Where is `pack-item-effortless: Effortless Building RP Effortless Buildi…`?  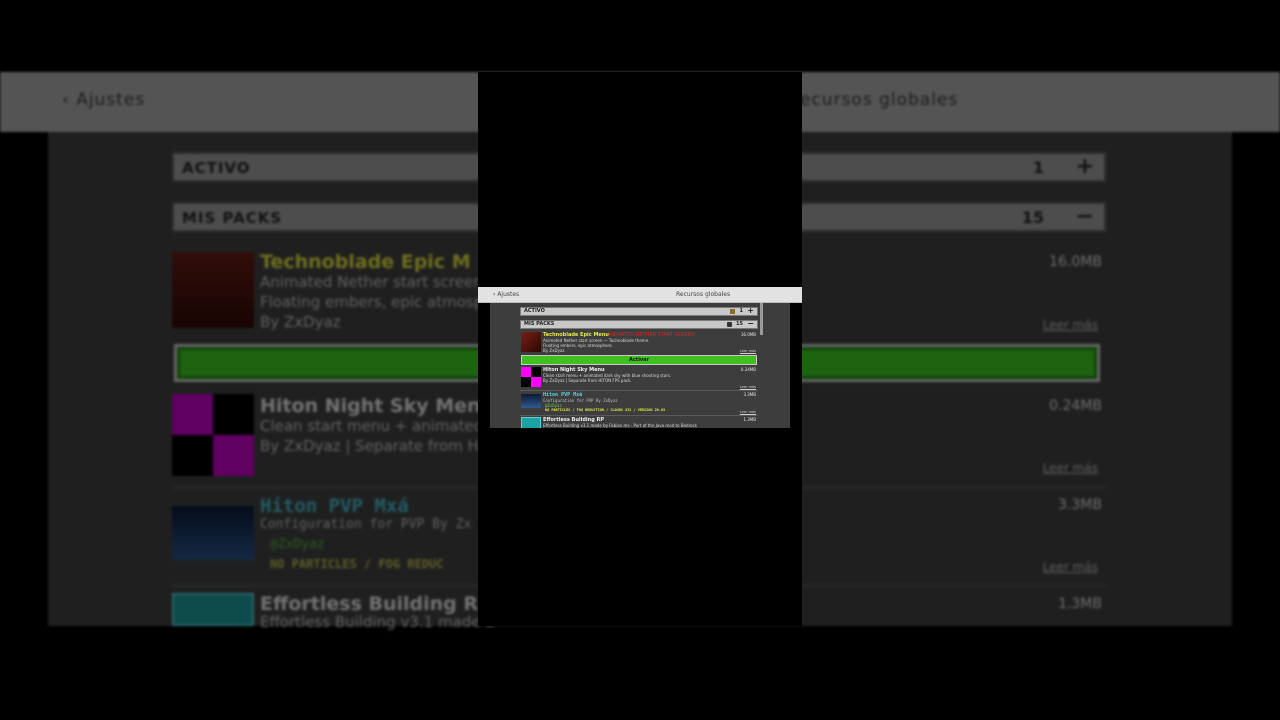
pack-item-effortless: Effortless Building RP Effortless Buildi… is located at coordinates (639, 422).